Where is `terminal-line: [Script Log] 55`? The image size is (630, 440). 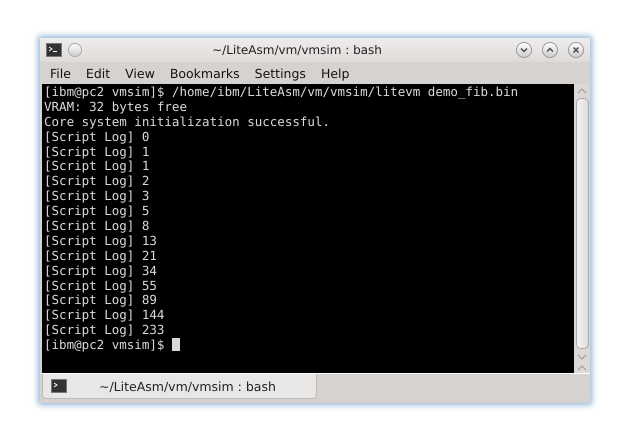 terminal-line: [Script Log] 55 is located at coordinates (100, 285).